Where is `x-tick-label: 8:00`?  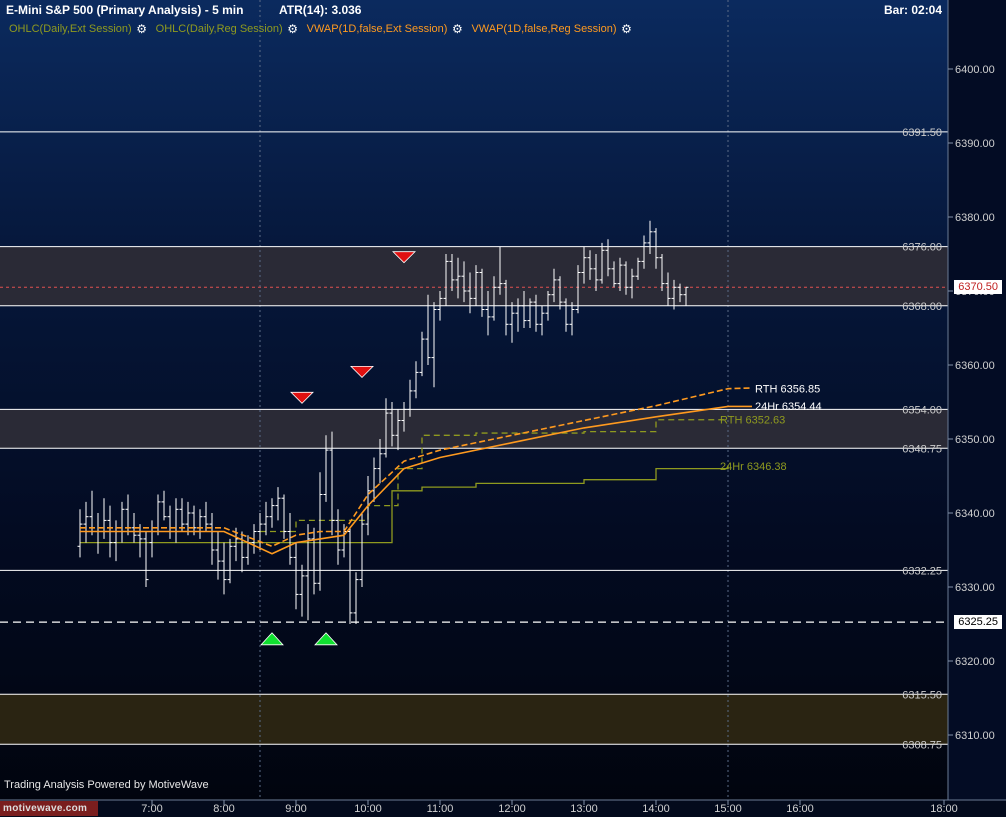 x-tick-label: 8:00 is located at coordinates (223, 809).